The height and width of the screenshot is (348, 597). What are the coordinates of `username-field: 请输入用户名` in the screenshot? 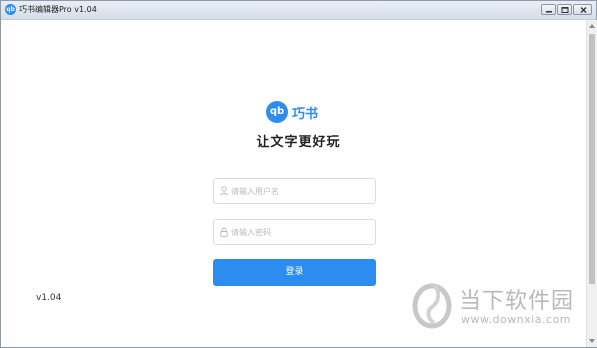 It's located at (294, 191).